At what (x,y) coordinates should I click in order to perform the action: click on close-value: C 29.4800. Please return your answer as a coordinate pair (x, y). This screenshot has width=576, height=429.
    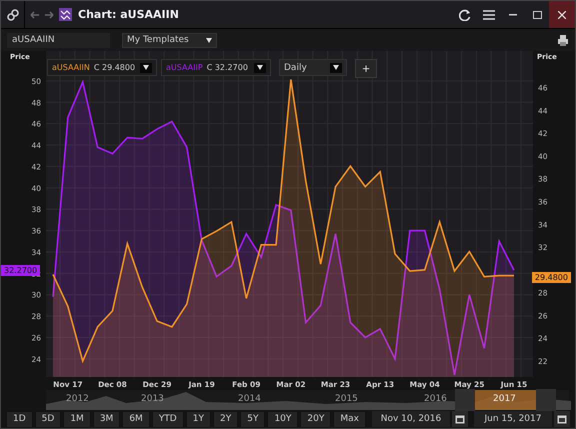
    Looking at the image, I should click on (115, 67).